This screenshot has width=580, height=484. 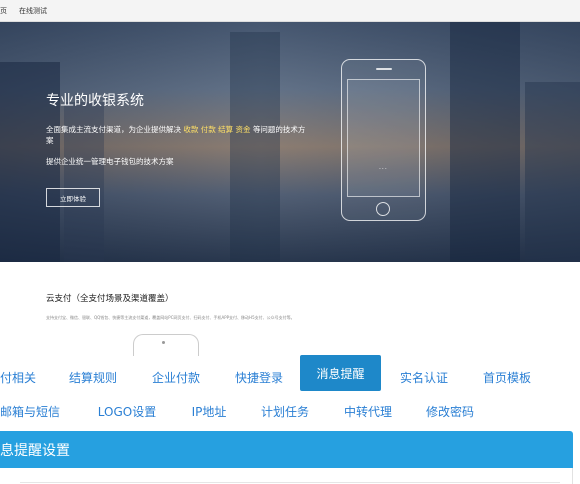 What do you see at coordinates (507, 377) in the screenshot?
I see `tab-homepage-template: 首页模板` at bounding box center [507, 377].